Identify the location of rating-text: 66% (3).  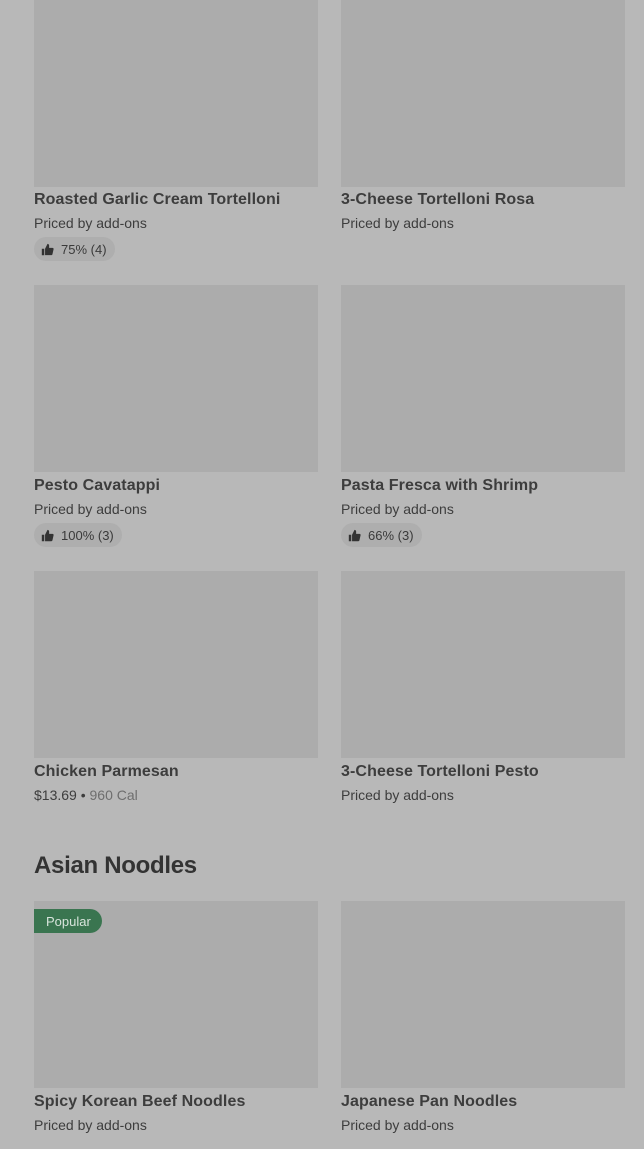
(391, 535).